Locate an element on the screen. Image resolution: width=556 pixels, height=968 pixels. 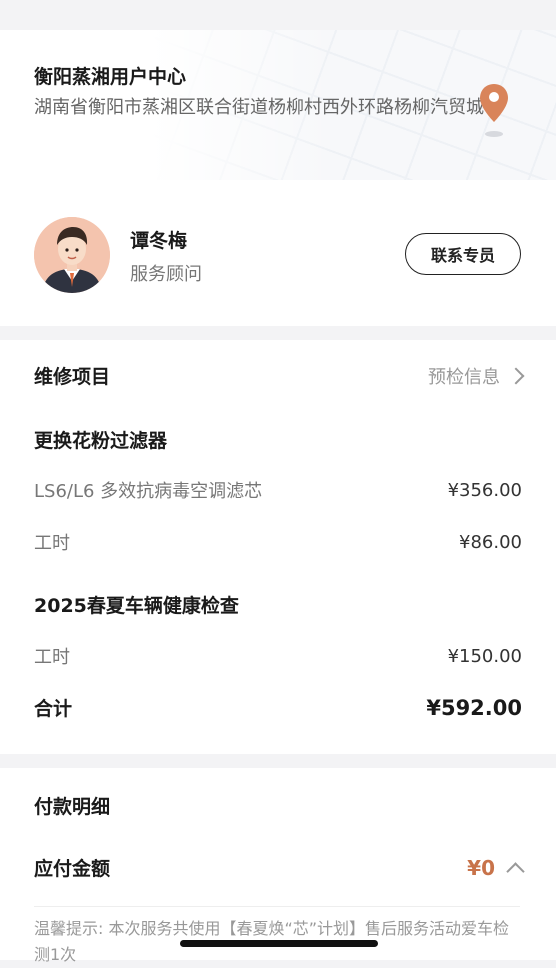
payable-amount: ¥0 is located at coordinates (496, 868).